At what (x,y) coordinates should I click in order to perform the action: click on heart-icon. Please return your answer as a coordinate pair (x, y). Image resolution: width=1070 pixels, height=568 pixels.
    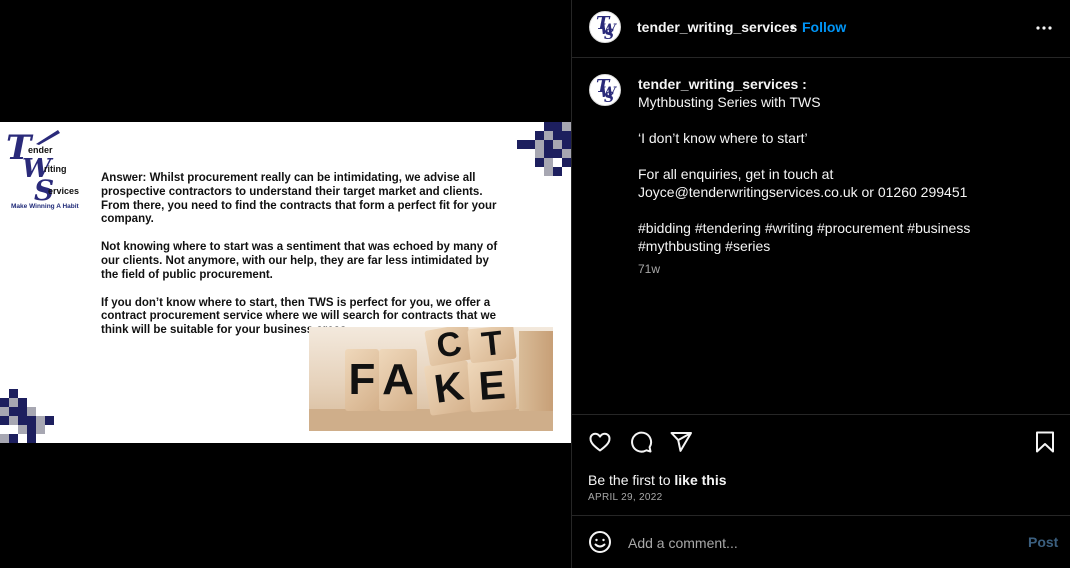
    Looking at the image, I should click on (600, 442).